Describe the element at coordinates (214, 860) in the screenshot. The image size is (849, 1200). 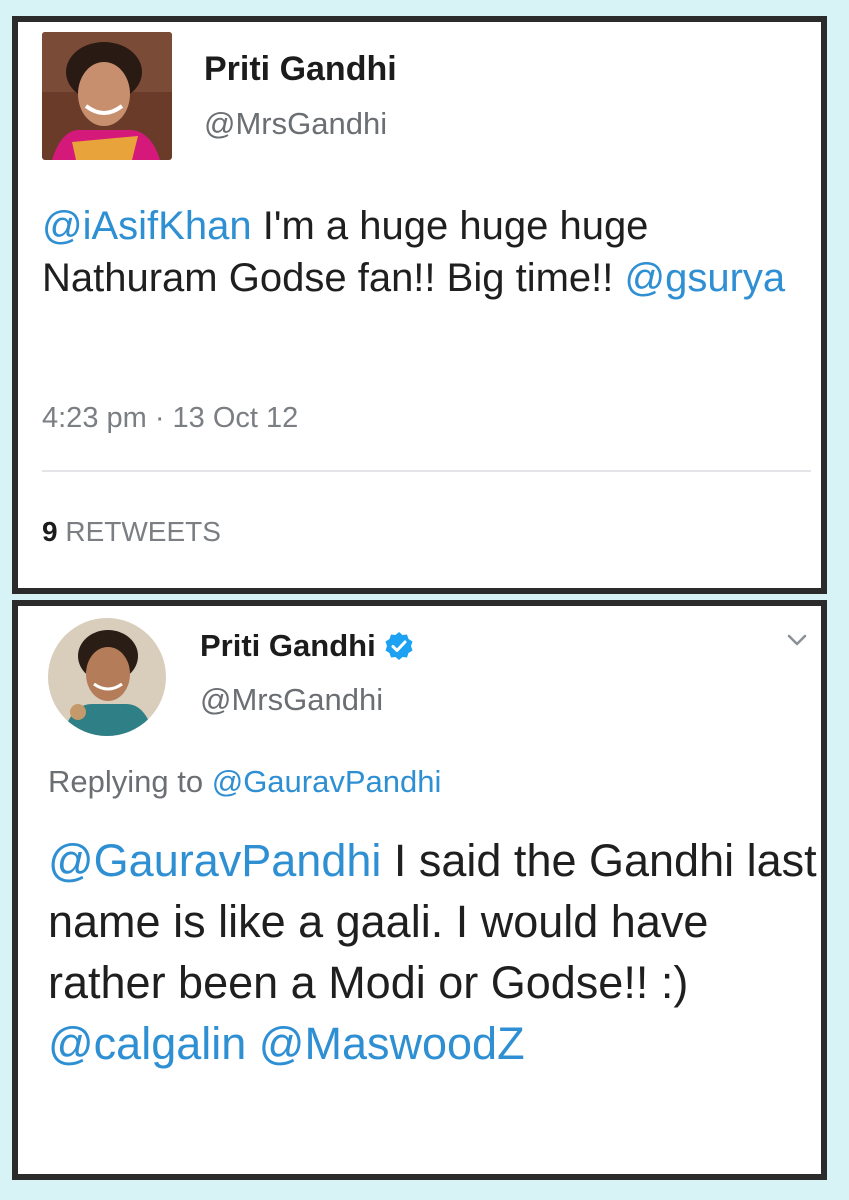
I see `mention-link: @GauravPandhi` at that location.